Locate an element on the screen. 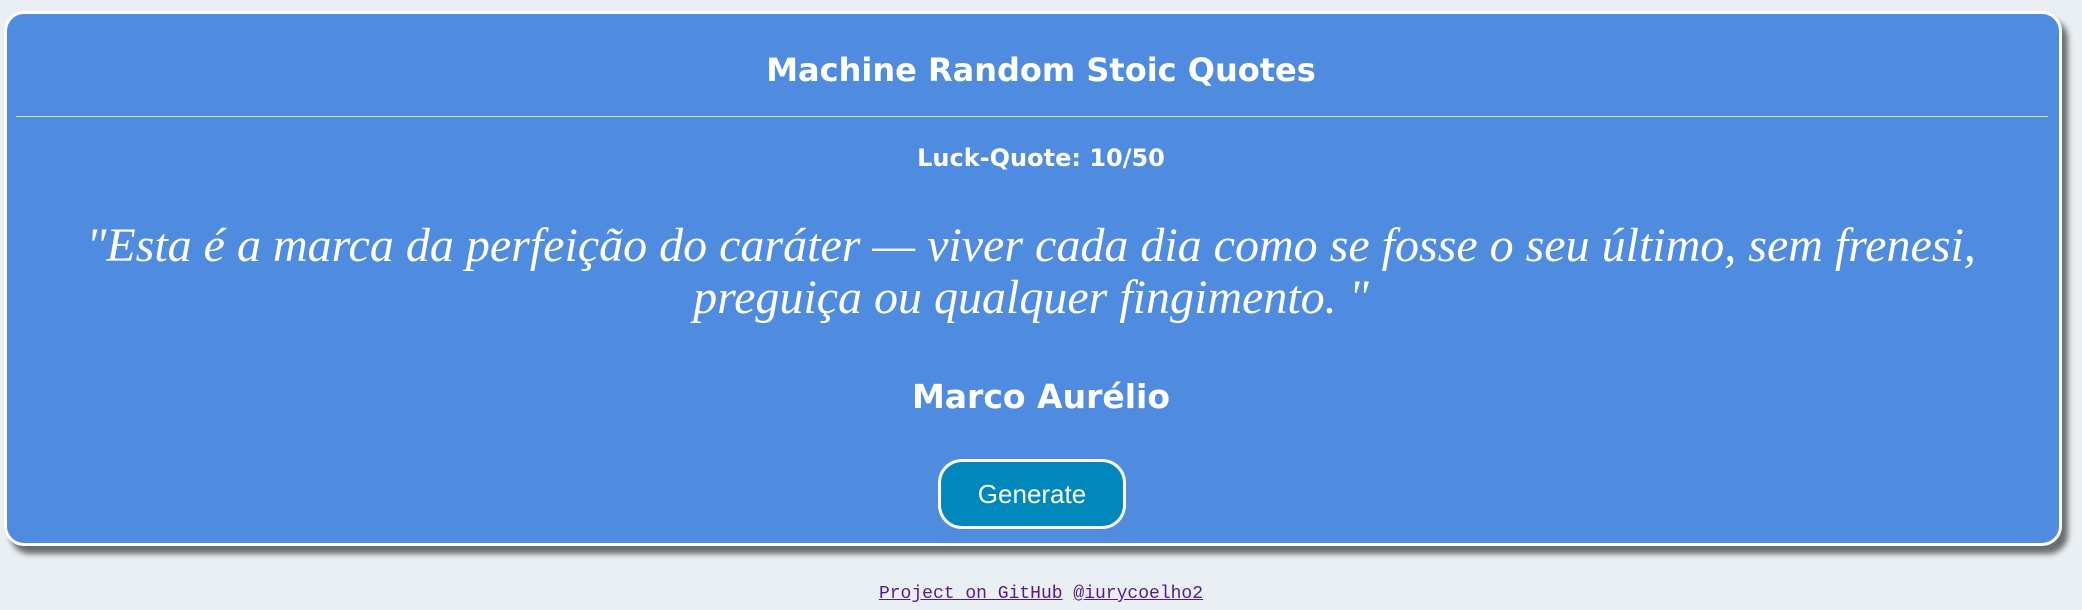 This screenshot has width=2082, height=610. title-divider is located at coordinates (1032, 116).